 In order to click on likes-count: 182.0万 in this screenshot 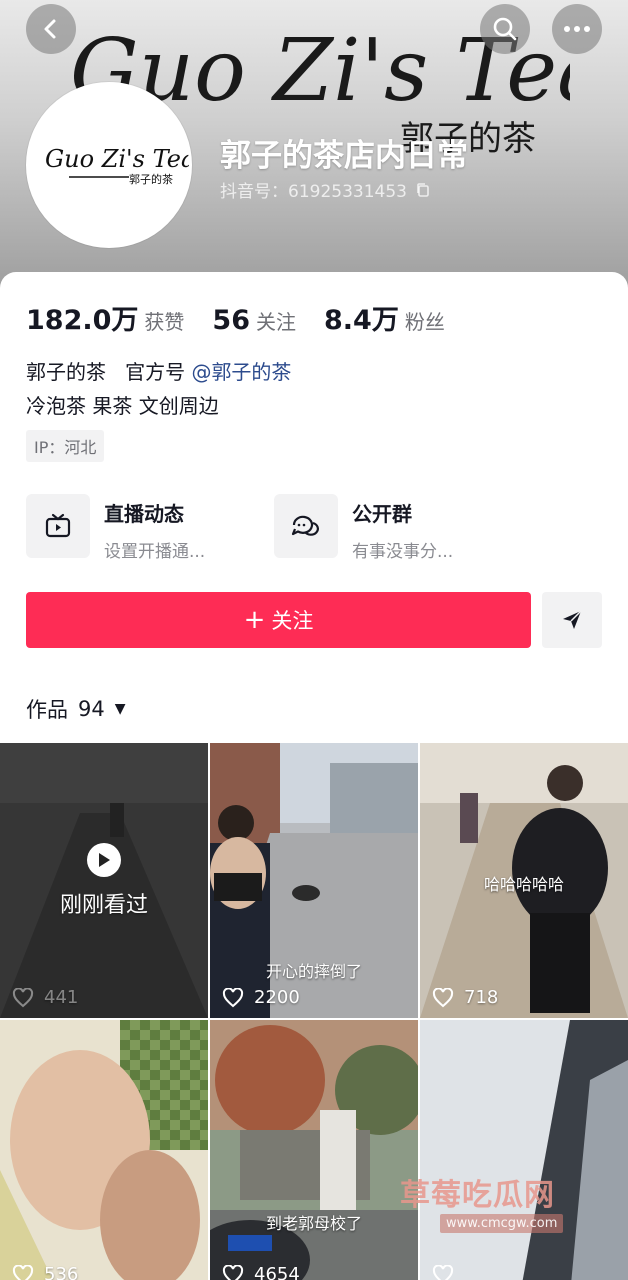, I will do `click(82, 317)`.